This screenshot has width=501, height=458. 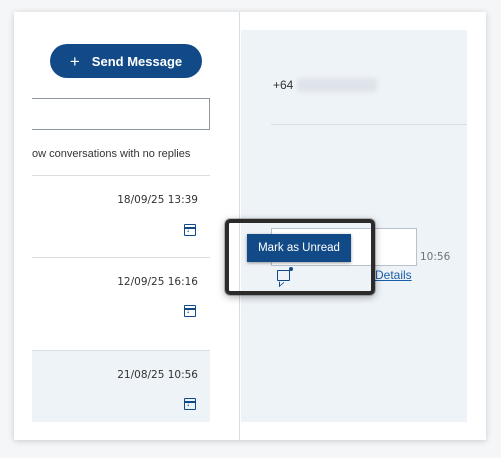 I want to click on conversation-timestamp: 12/09/25 16:16, so click(x=157, y=282).